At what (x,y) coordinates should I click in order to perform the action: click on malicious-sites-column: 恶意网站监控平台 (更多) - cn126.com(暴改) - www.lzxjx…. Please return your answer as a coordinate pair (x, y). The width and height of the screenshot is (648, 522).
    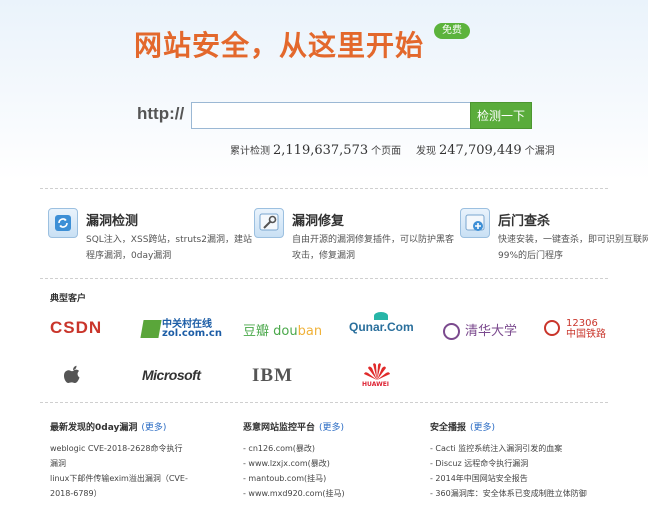
    Looking at the image, I should click on (338, 460).